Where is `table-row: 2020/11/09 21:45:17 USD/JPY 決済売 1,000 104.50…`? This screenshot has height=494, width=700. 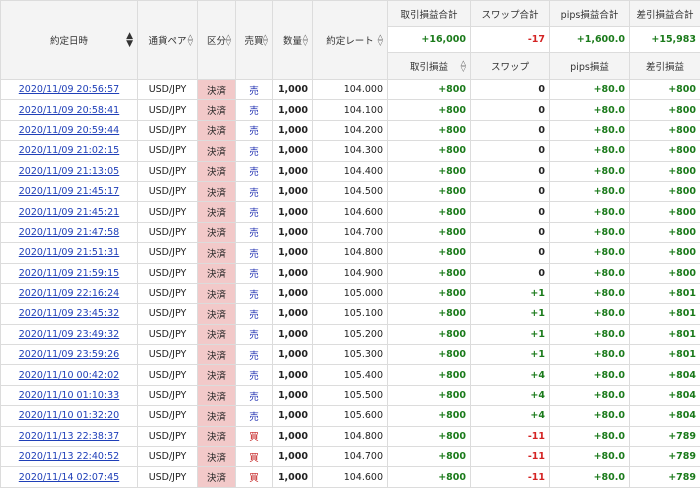
table-row: 2020/11/09 21:45:17 USD/JPY 決済売 1,000 104.50… is located at coordinates (350, 191).